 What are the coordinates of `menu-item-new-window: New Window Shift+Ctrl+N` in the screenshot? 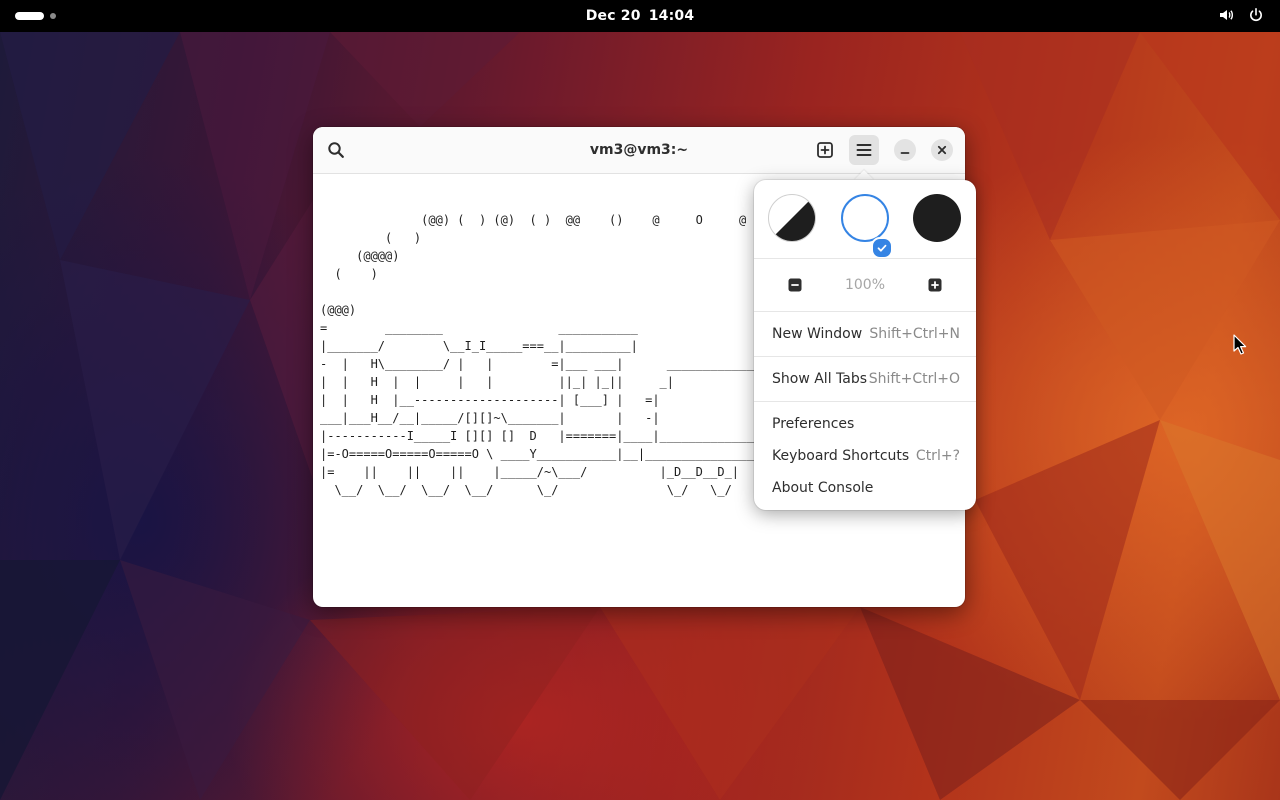 It's located at (866, 334).